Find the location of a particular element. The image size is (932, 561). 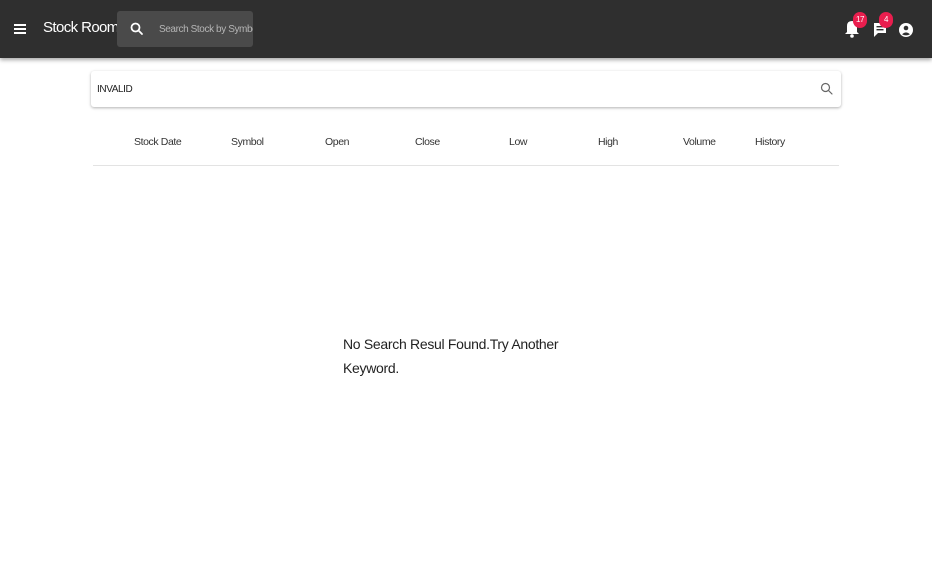

menu-button is located at coordinates (20, 29).